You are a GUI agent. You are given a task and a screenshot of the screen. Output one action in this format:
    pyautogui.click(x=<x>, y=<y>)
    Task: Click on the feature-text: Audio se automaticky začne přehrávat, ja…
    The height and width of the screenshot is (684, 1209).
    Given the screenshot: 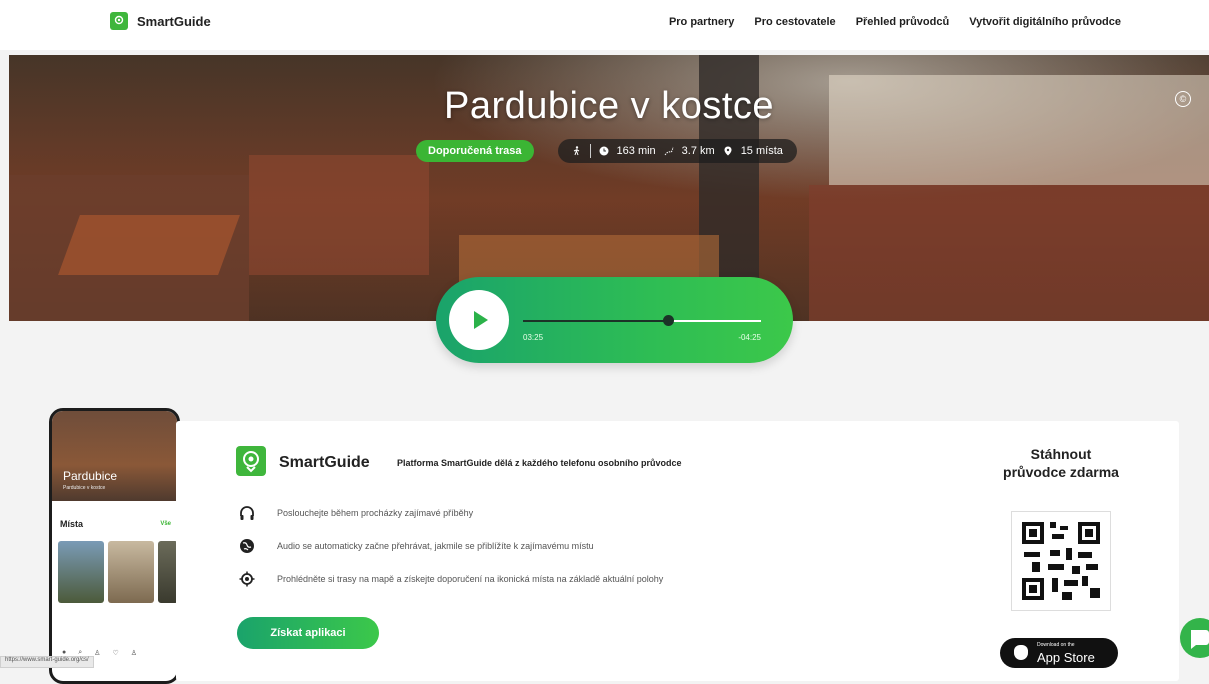 What is the action you would take?
    pyautogui.click(x=435, y=546)
    